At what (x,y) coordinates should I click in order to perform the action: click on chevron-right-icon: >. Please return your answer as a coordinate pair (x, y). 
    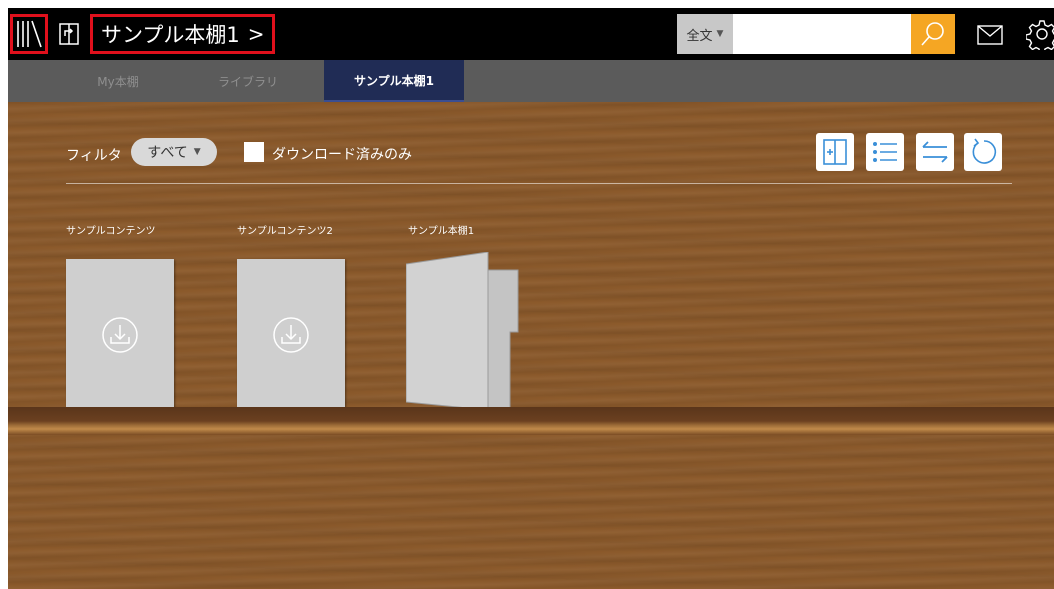
    Looking at the image, I should click on (256, 34).